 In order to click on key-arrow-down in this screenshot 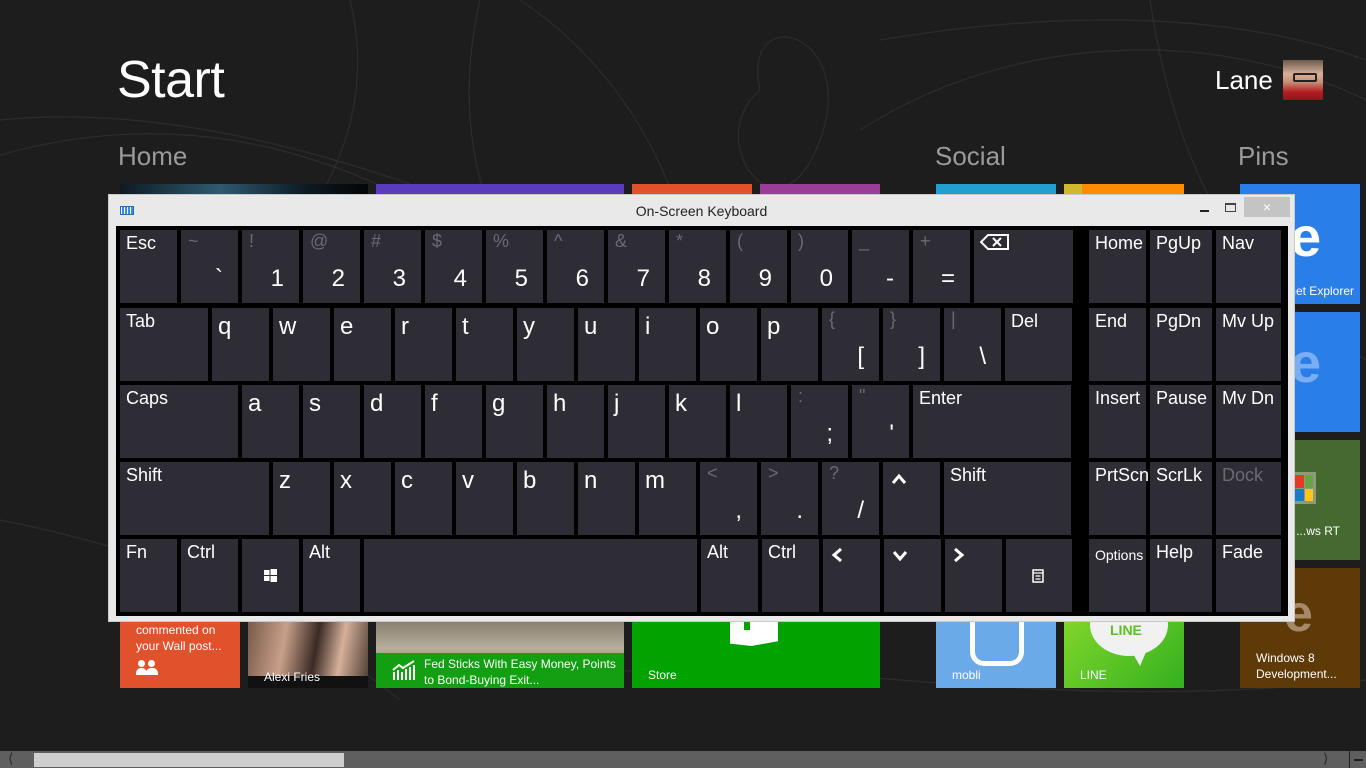, I will do `click(912, 575)`.